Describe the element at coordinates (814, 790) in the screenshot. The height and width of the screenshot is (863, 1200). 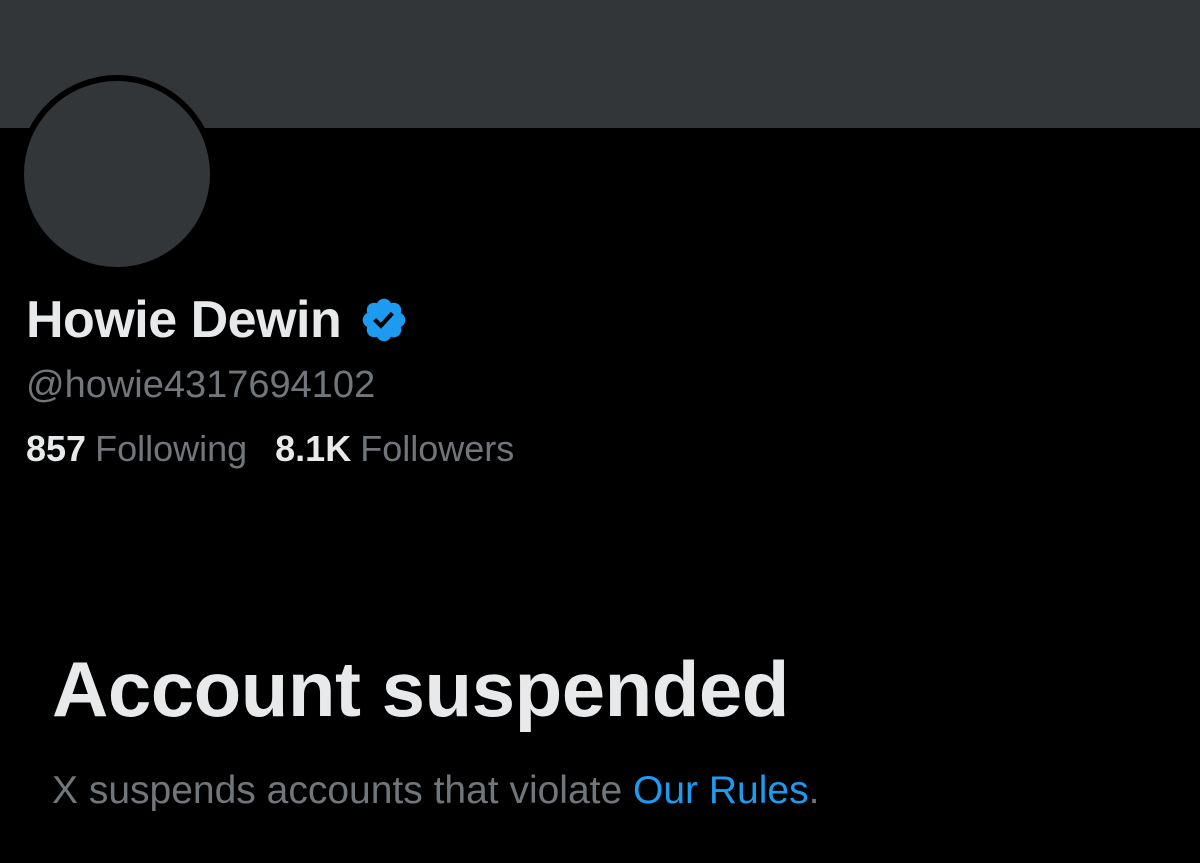
I see `suspension-description-period: .` at that location.